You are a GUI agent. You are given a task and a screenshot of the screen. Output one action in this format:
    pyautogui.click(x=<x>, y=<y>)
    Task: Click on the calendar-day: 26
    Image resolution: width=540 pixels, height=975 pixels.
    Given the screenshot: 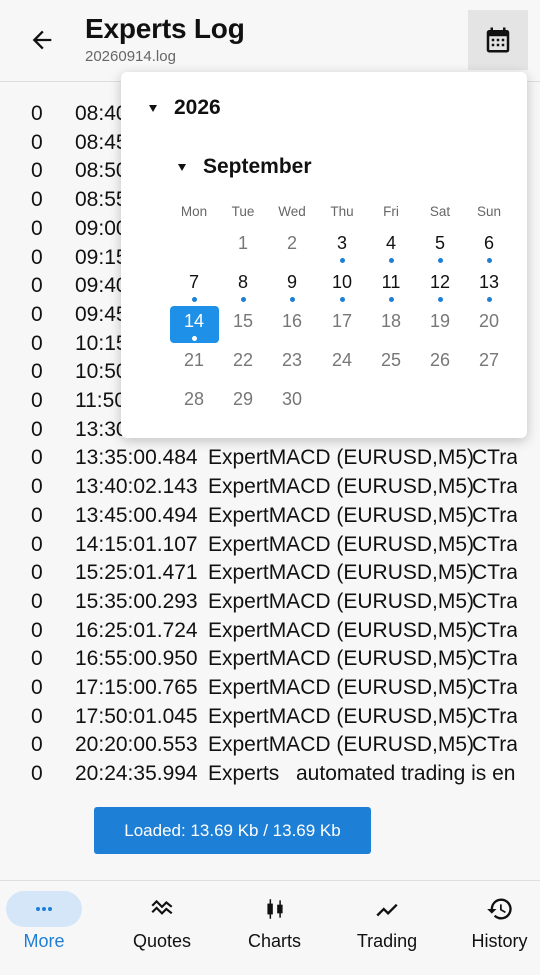 What is the action you would take?
    pyautogui.click(x=440, y=363)
    